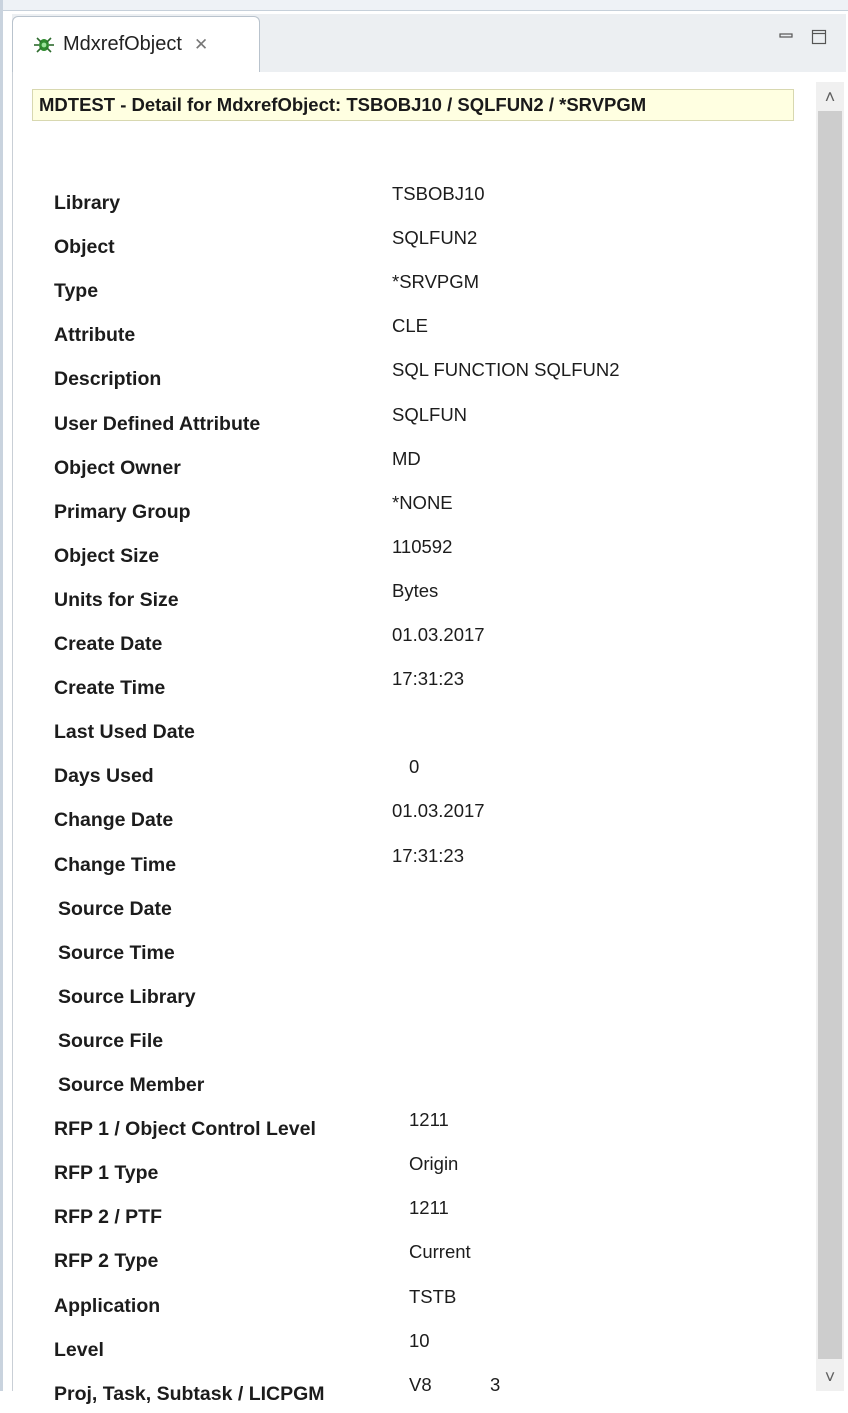 This screenshot has height=1413, width=848. Describe the element at coordinates (406, 458) in the screenshot. I see `field-value: MD` at that location.